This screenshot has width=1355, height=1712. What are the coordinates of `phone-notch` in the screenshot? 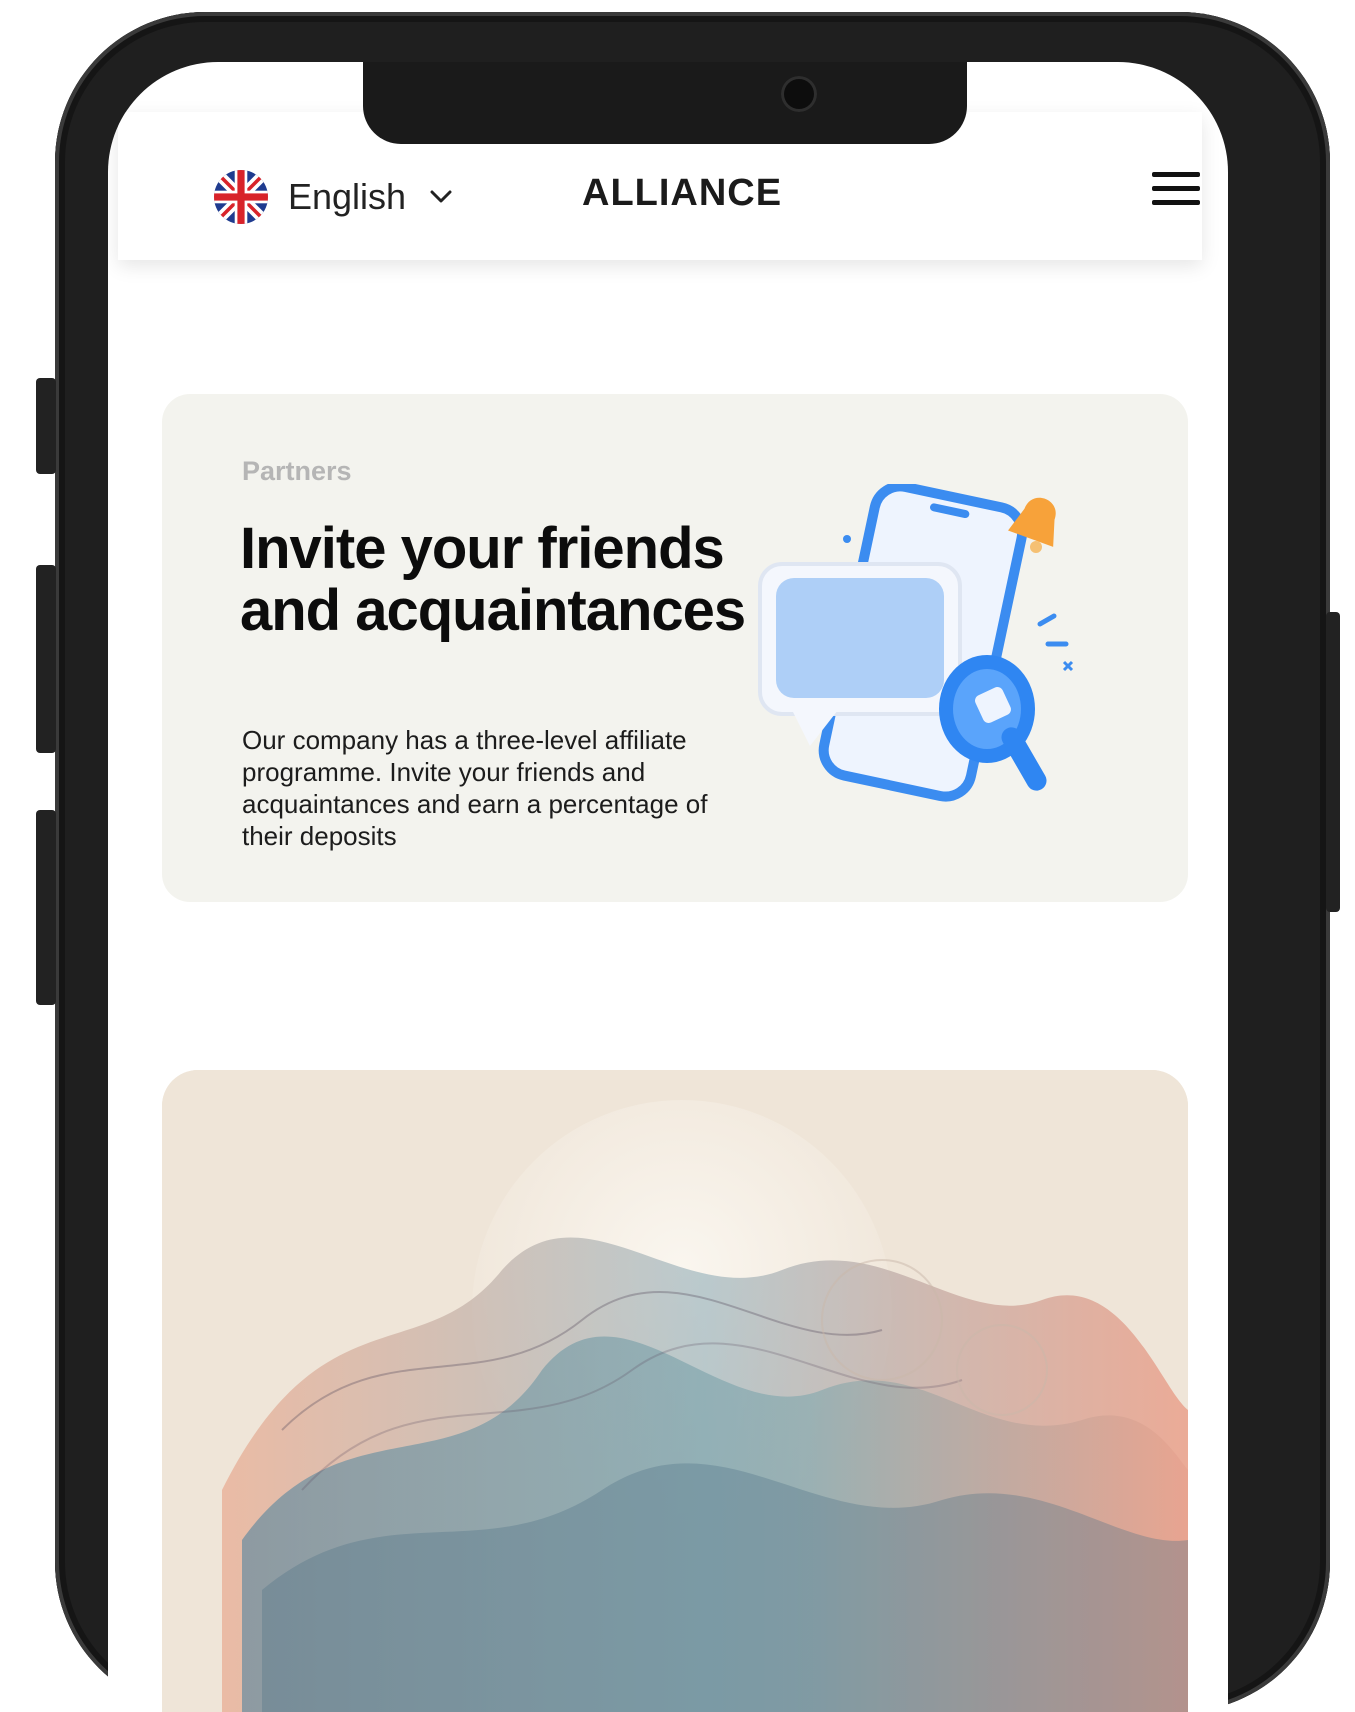 It's located at (665, 103).